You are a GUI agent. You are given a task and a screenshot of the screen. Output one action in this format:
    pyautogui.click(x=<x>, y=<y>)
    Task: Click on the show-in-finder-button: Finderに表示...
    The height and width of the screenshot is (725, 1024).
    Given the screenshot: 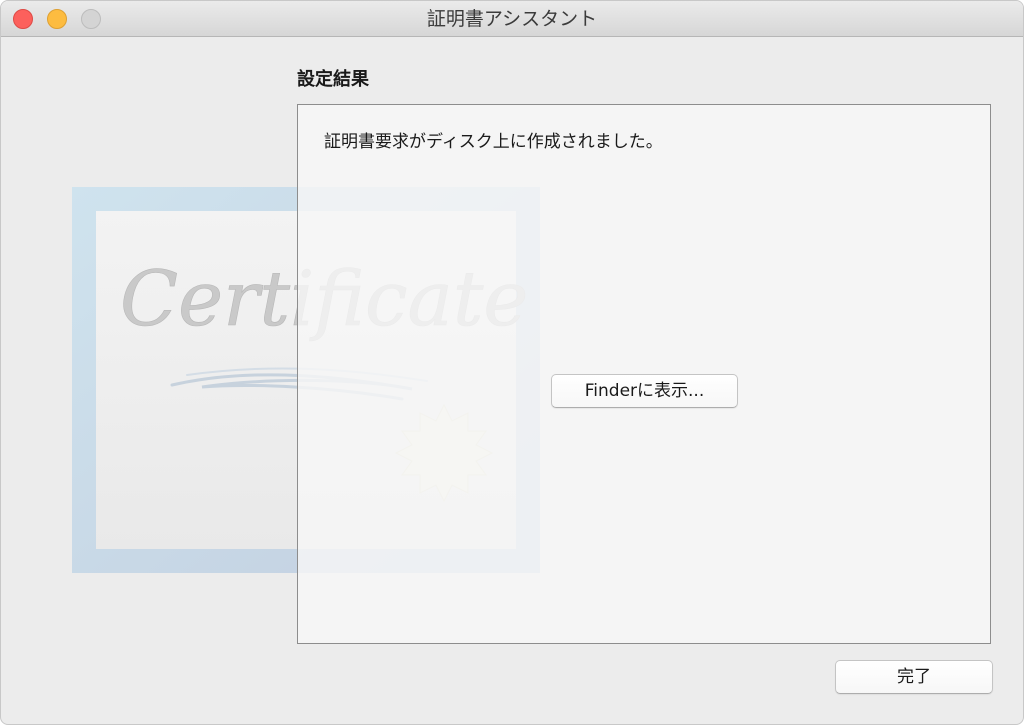 What is the action you would take?
    pyautogui.click(x=644, y=391)
    